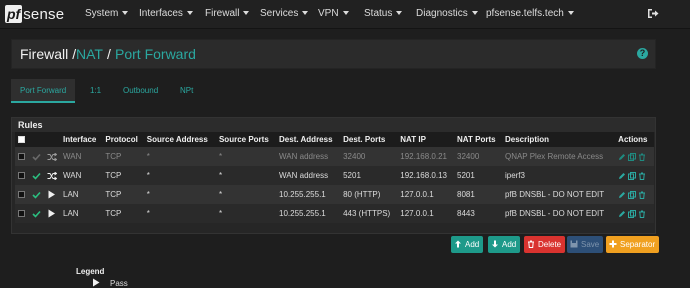 The width and height of the screenshot is (690, 288). What do you see at coordinates (585, 244) in the screenshot?
I see `save-button: Save` at bounding box center [585, 244].